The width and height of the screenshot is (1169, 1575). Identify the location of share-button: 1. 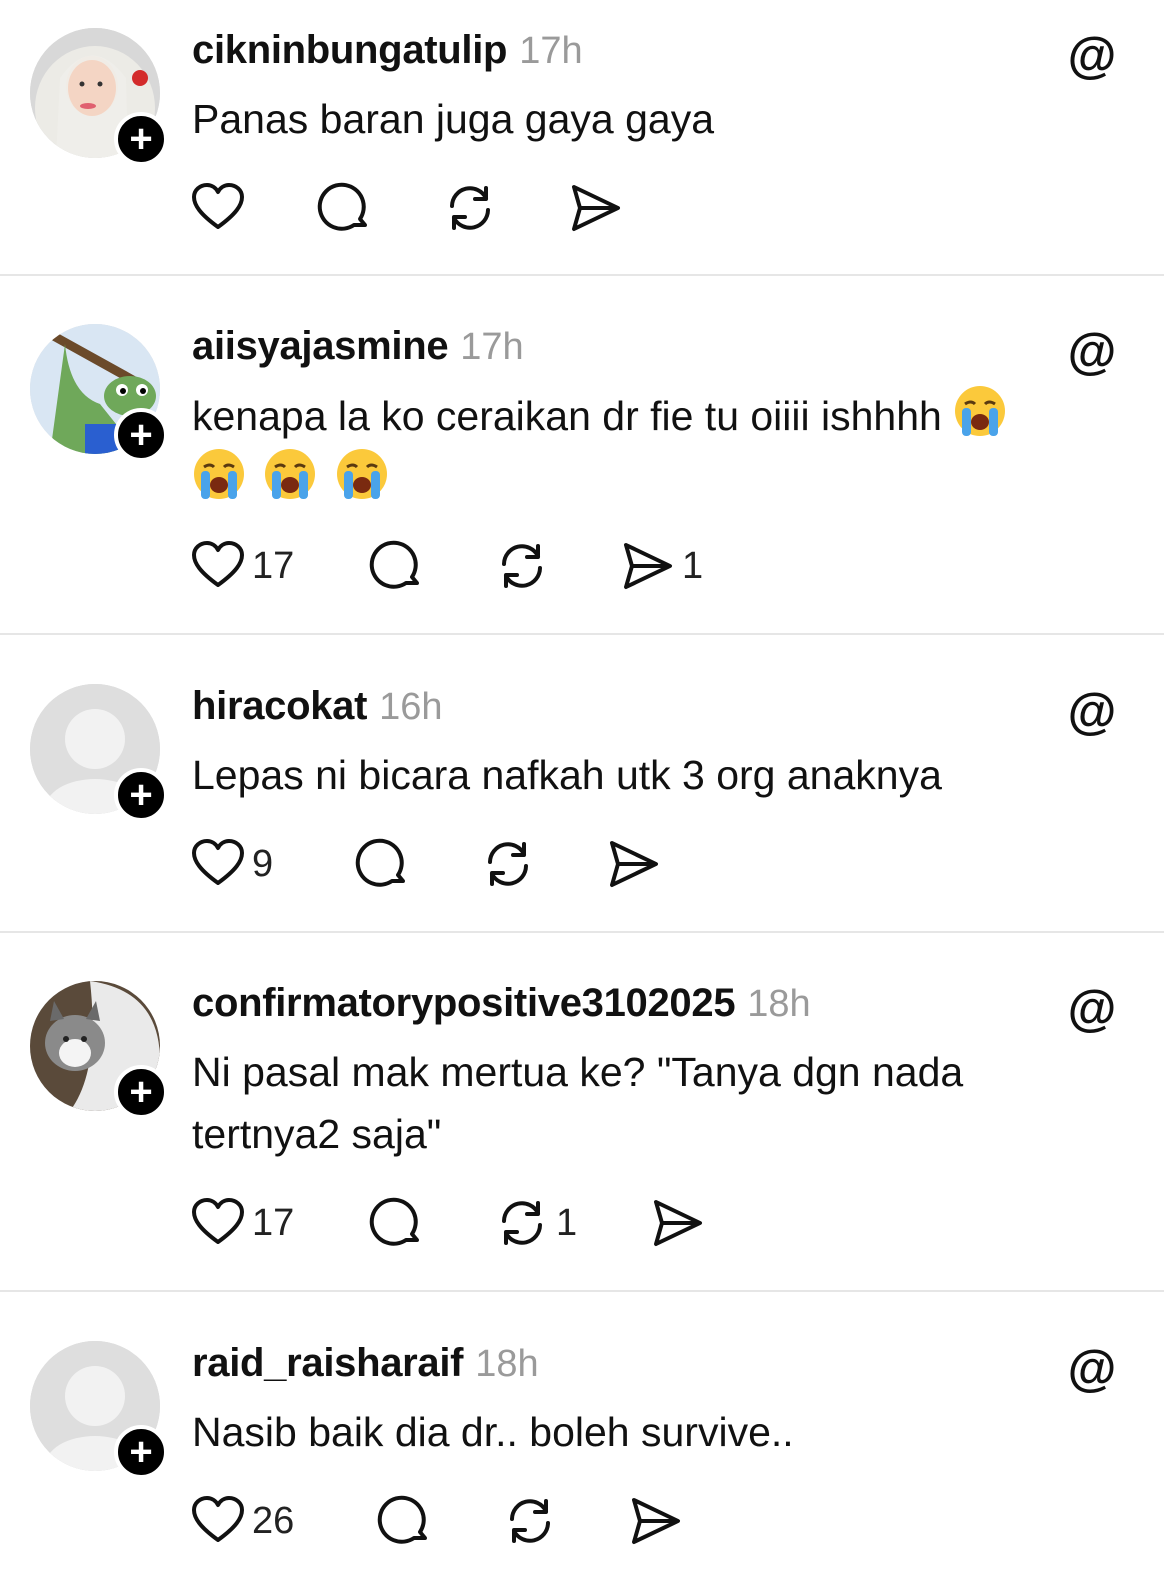
(661, 566).